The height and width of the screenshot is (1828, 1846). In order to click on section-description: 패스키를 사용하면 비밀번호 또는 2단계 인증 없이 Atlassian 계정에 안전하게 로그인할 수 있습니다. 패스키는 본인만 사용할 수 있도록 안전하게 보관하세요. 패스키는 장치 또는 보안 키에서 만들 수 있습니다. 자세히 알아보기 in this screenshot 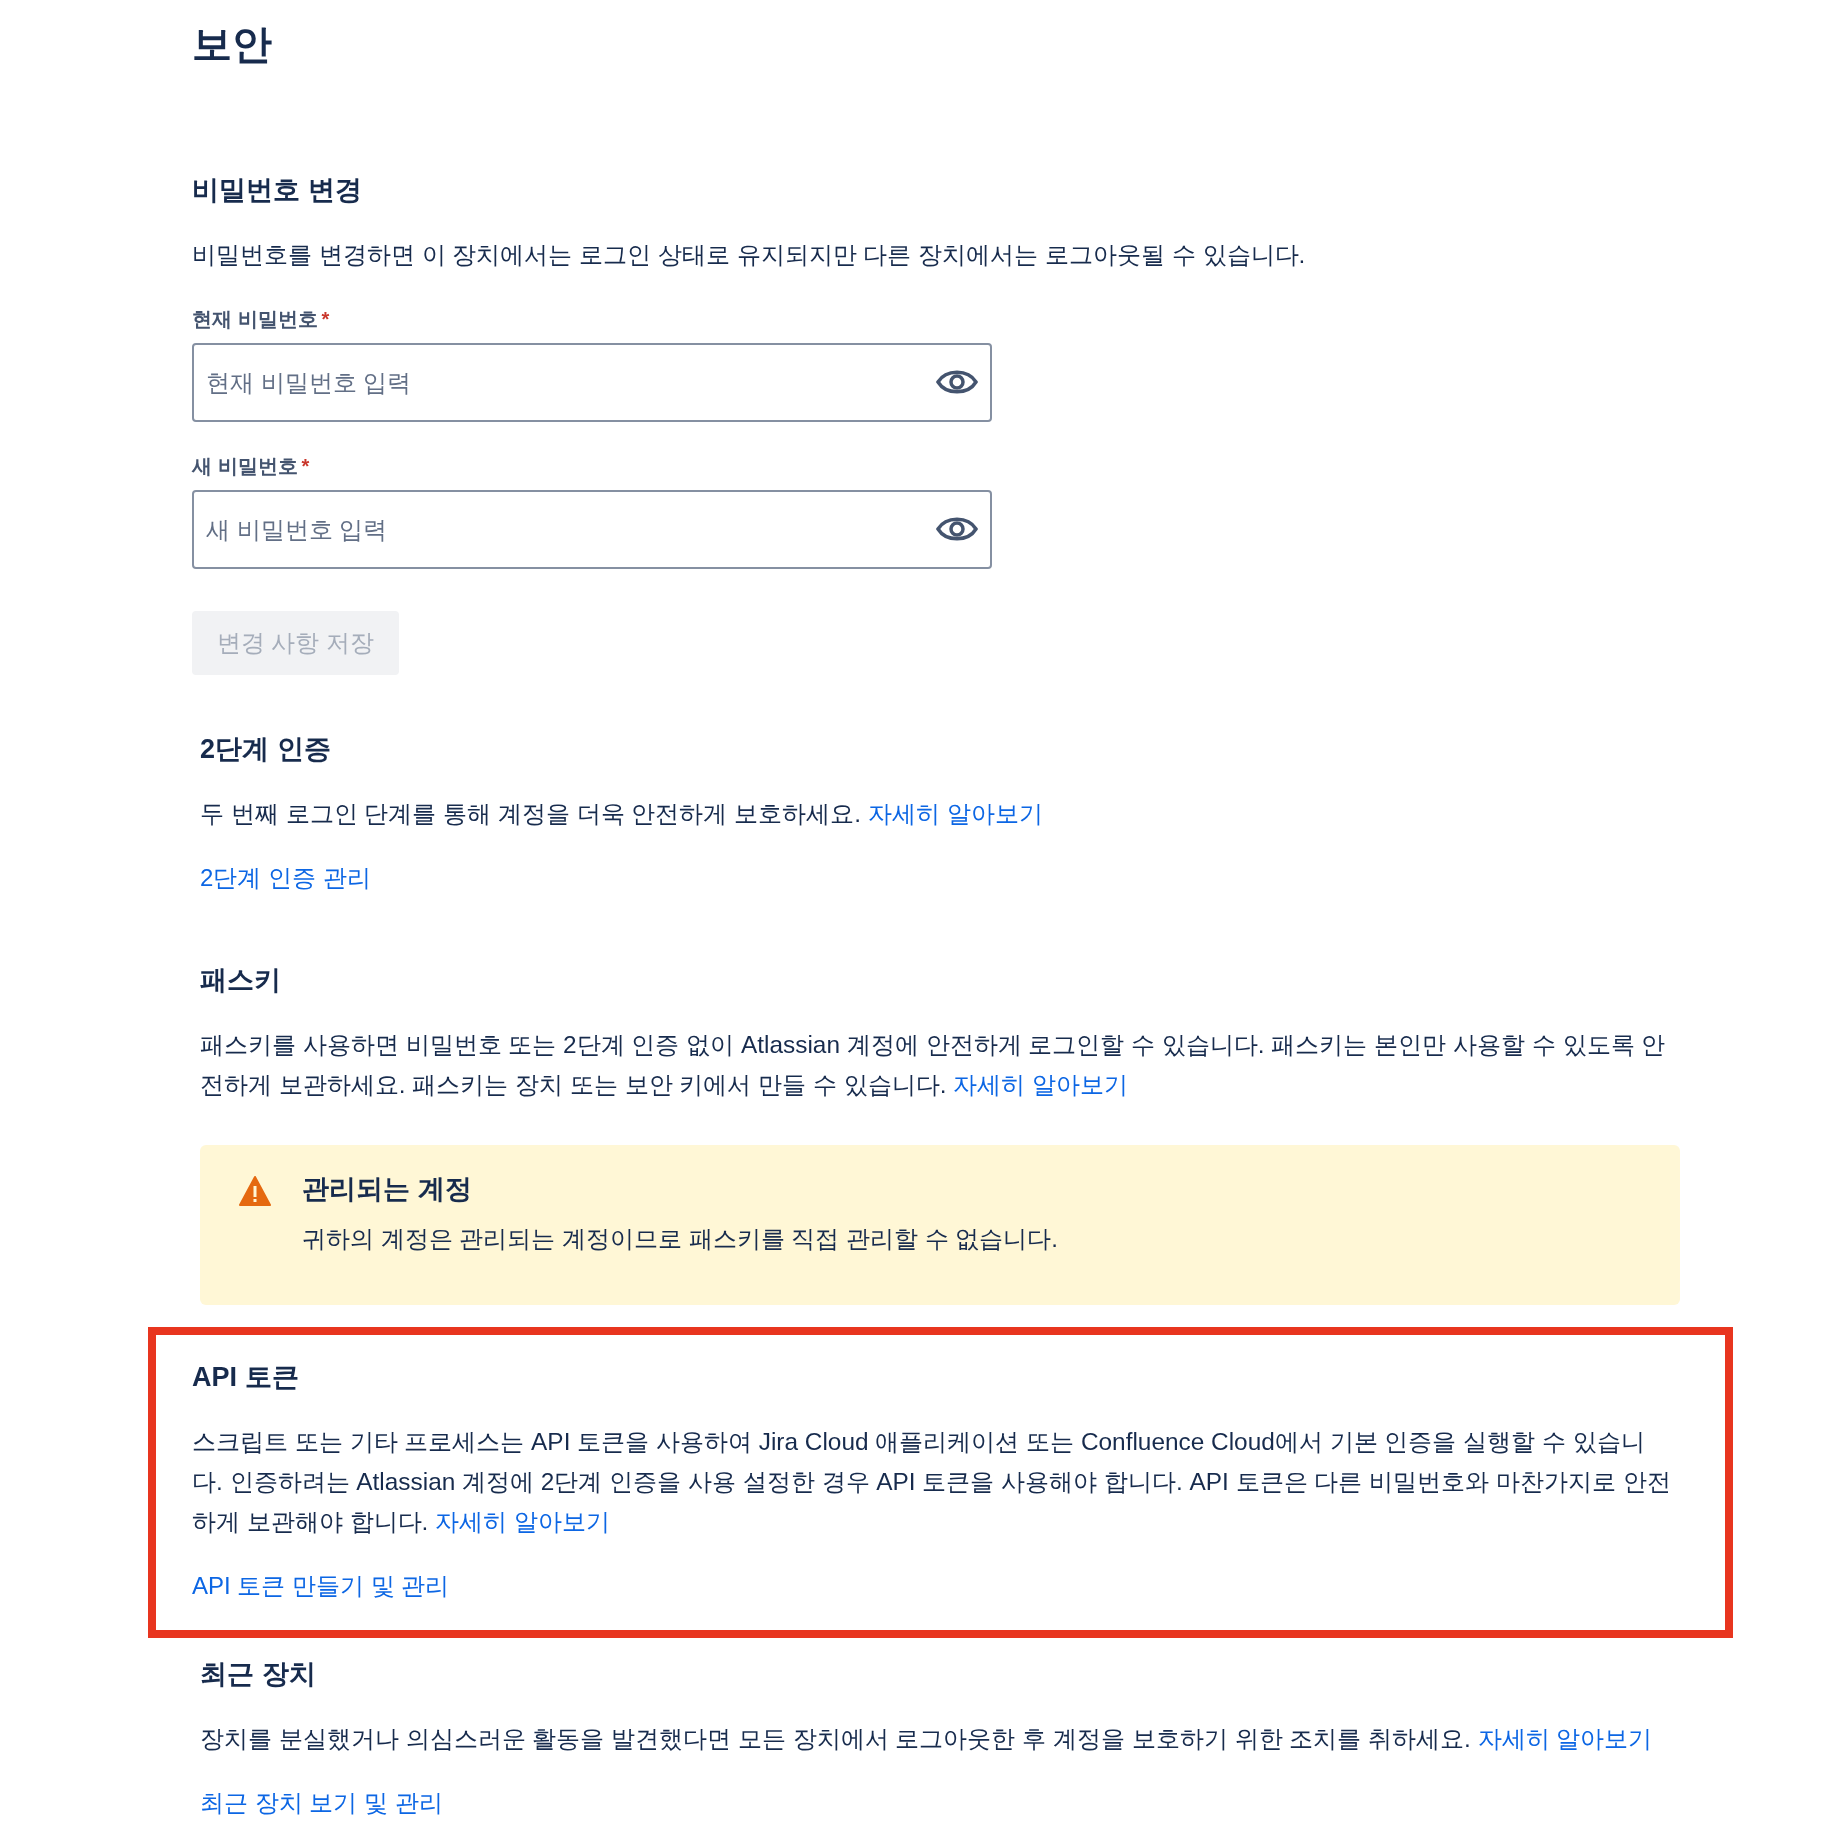, I will do `click(933, 1065)`.